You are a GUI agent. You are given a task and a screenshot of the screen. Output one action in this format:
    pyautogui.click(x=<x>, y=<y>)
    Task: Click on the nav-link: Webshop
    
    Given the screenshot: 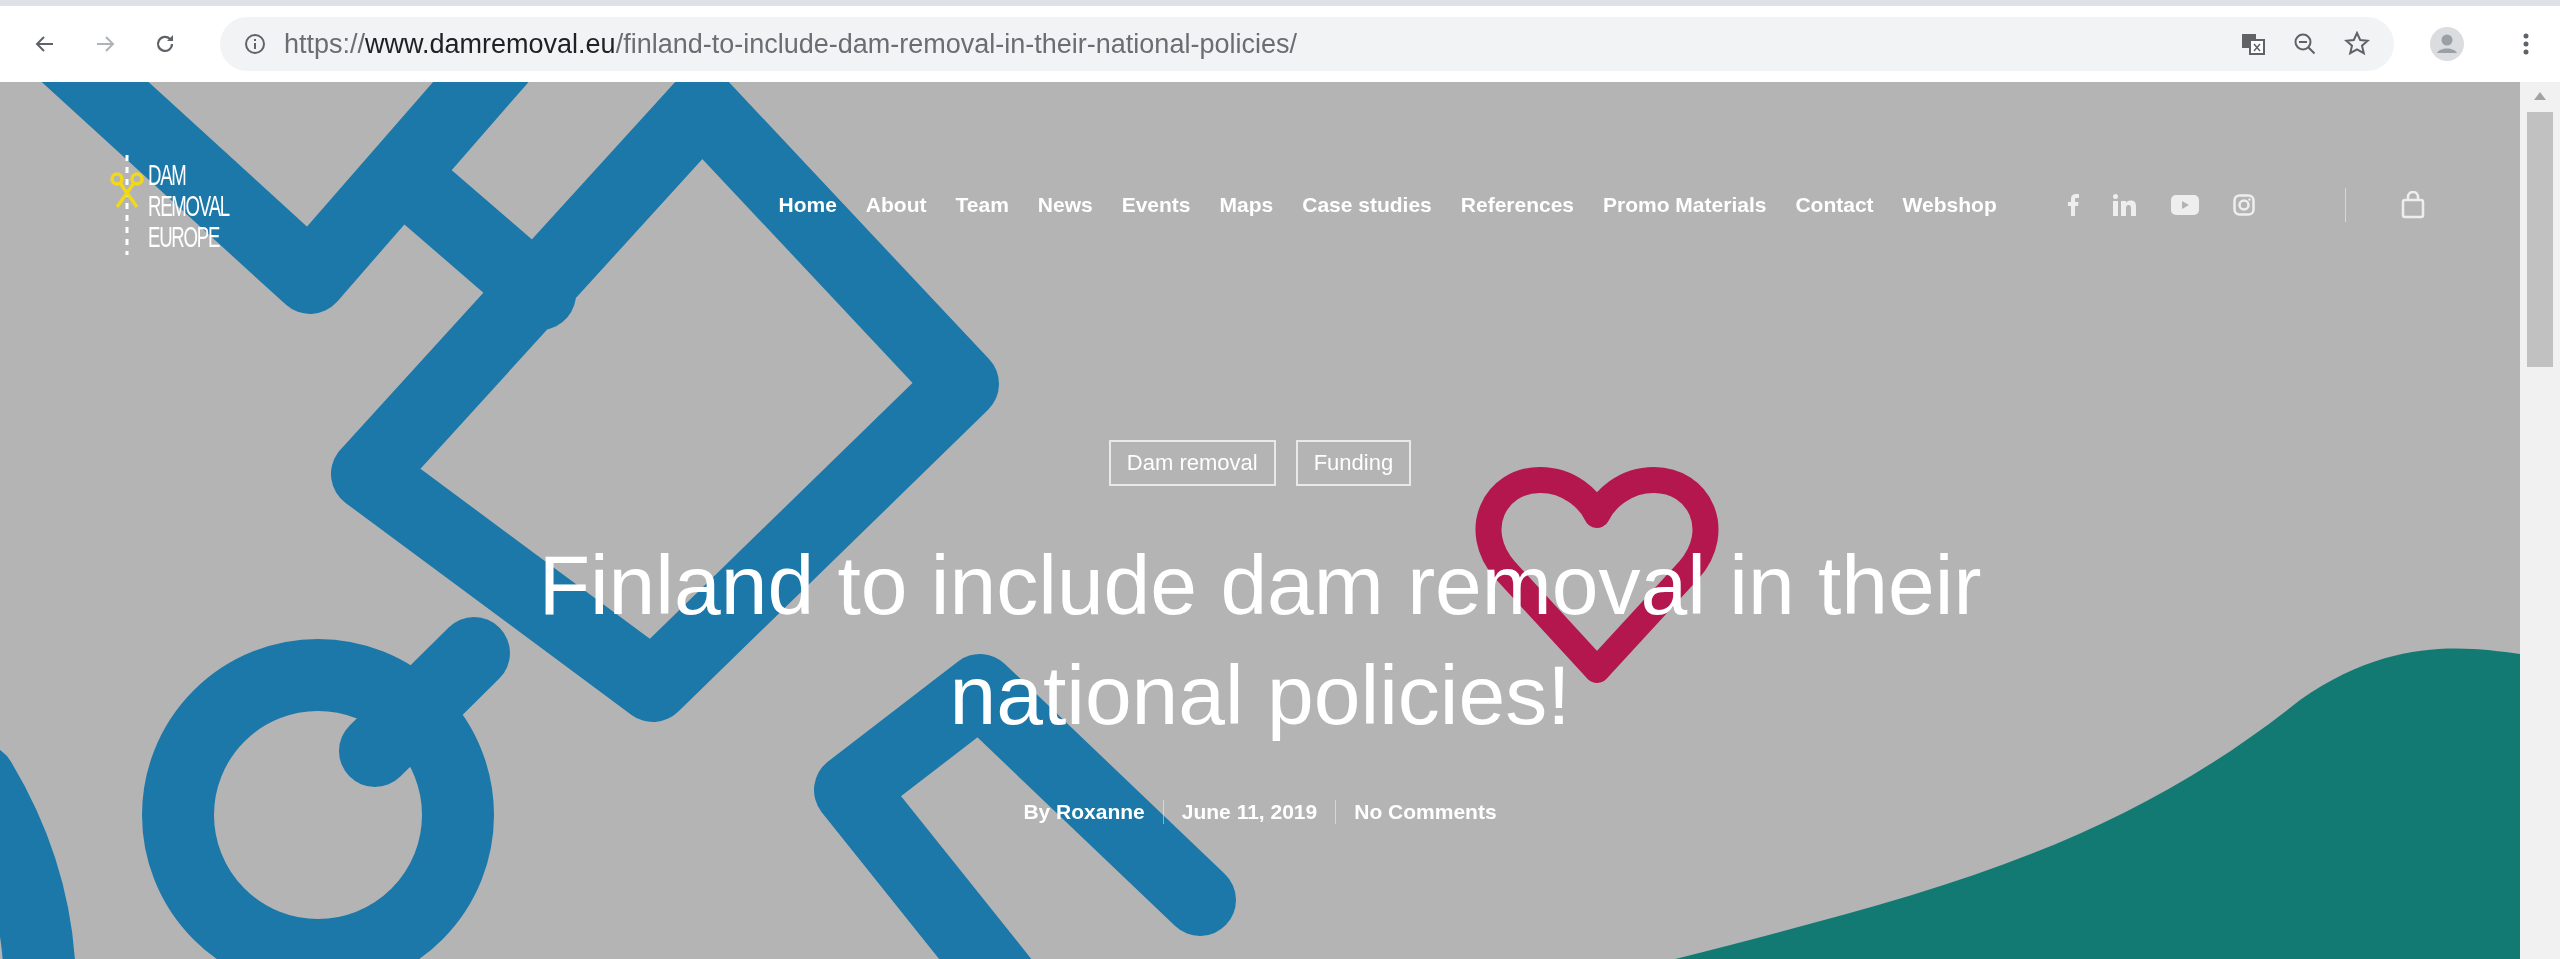 What is the action you would take?
    pyautogui.click(x=1949, y=205)
    